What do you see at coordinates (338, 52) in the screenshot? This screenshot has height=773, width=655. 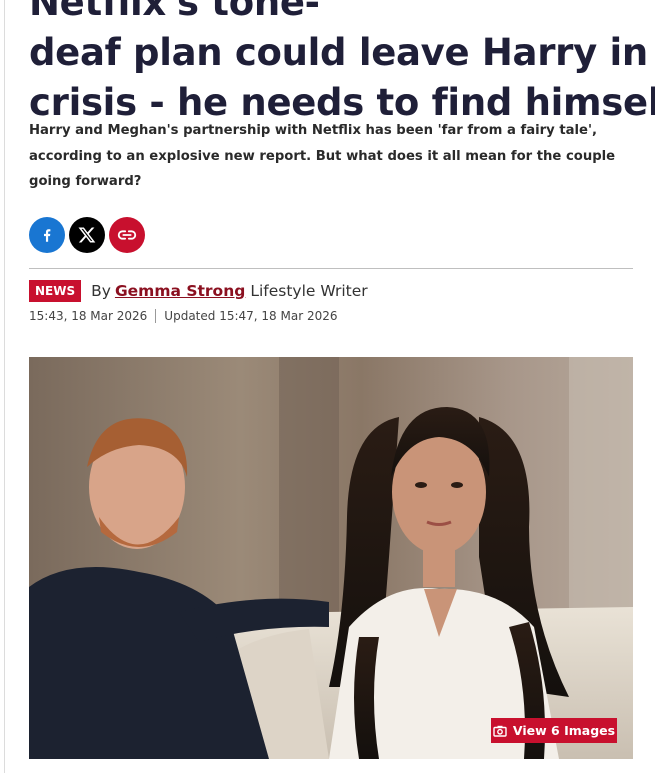 I see `headline-line-2: deaf plan could leave Harry in` at bounding box center [338, 52].